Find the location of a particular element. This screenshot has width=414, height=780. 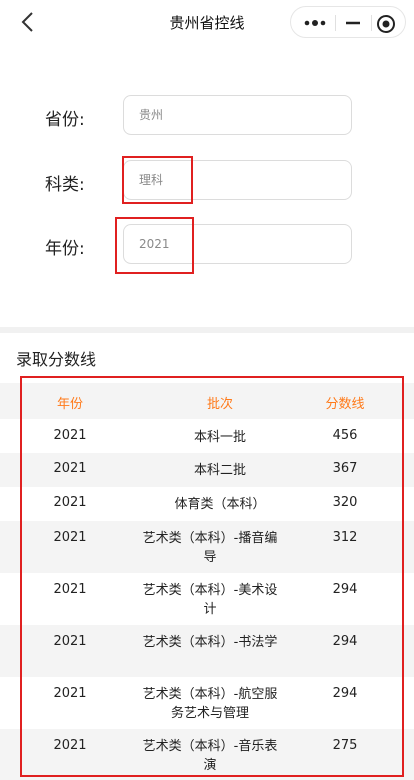

year-label: 年份: is located at coordinates (65, 249).